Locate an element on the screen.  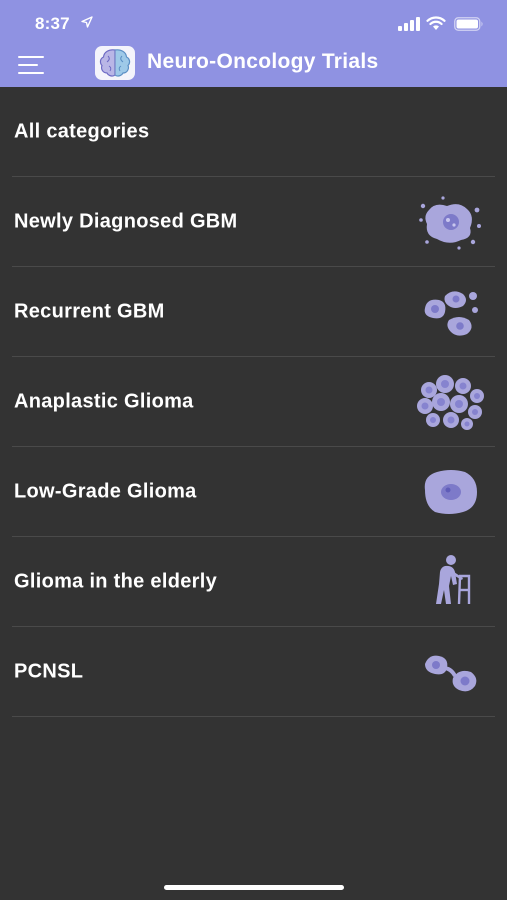
battery-icon is located at coordinates (468, 24).